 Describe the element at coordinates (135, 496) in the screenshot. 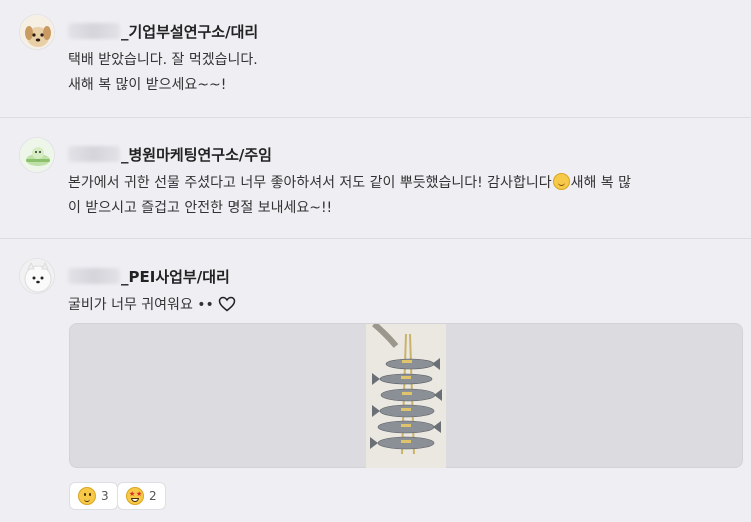

I see `star-struck-face-icon: ★ ★` at that location.